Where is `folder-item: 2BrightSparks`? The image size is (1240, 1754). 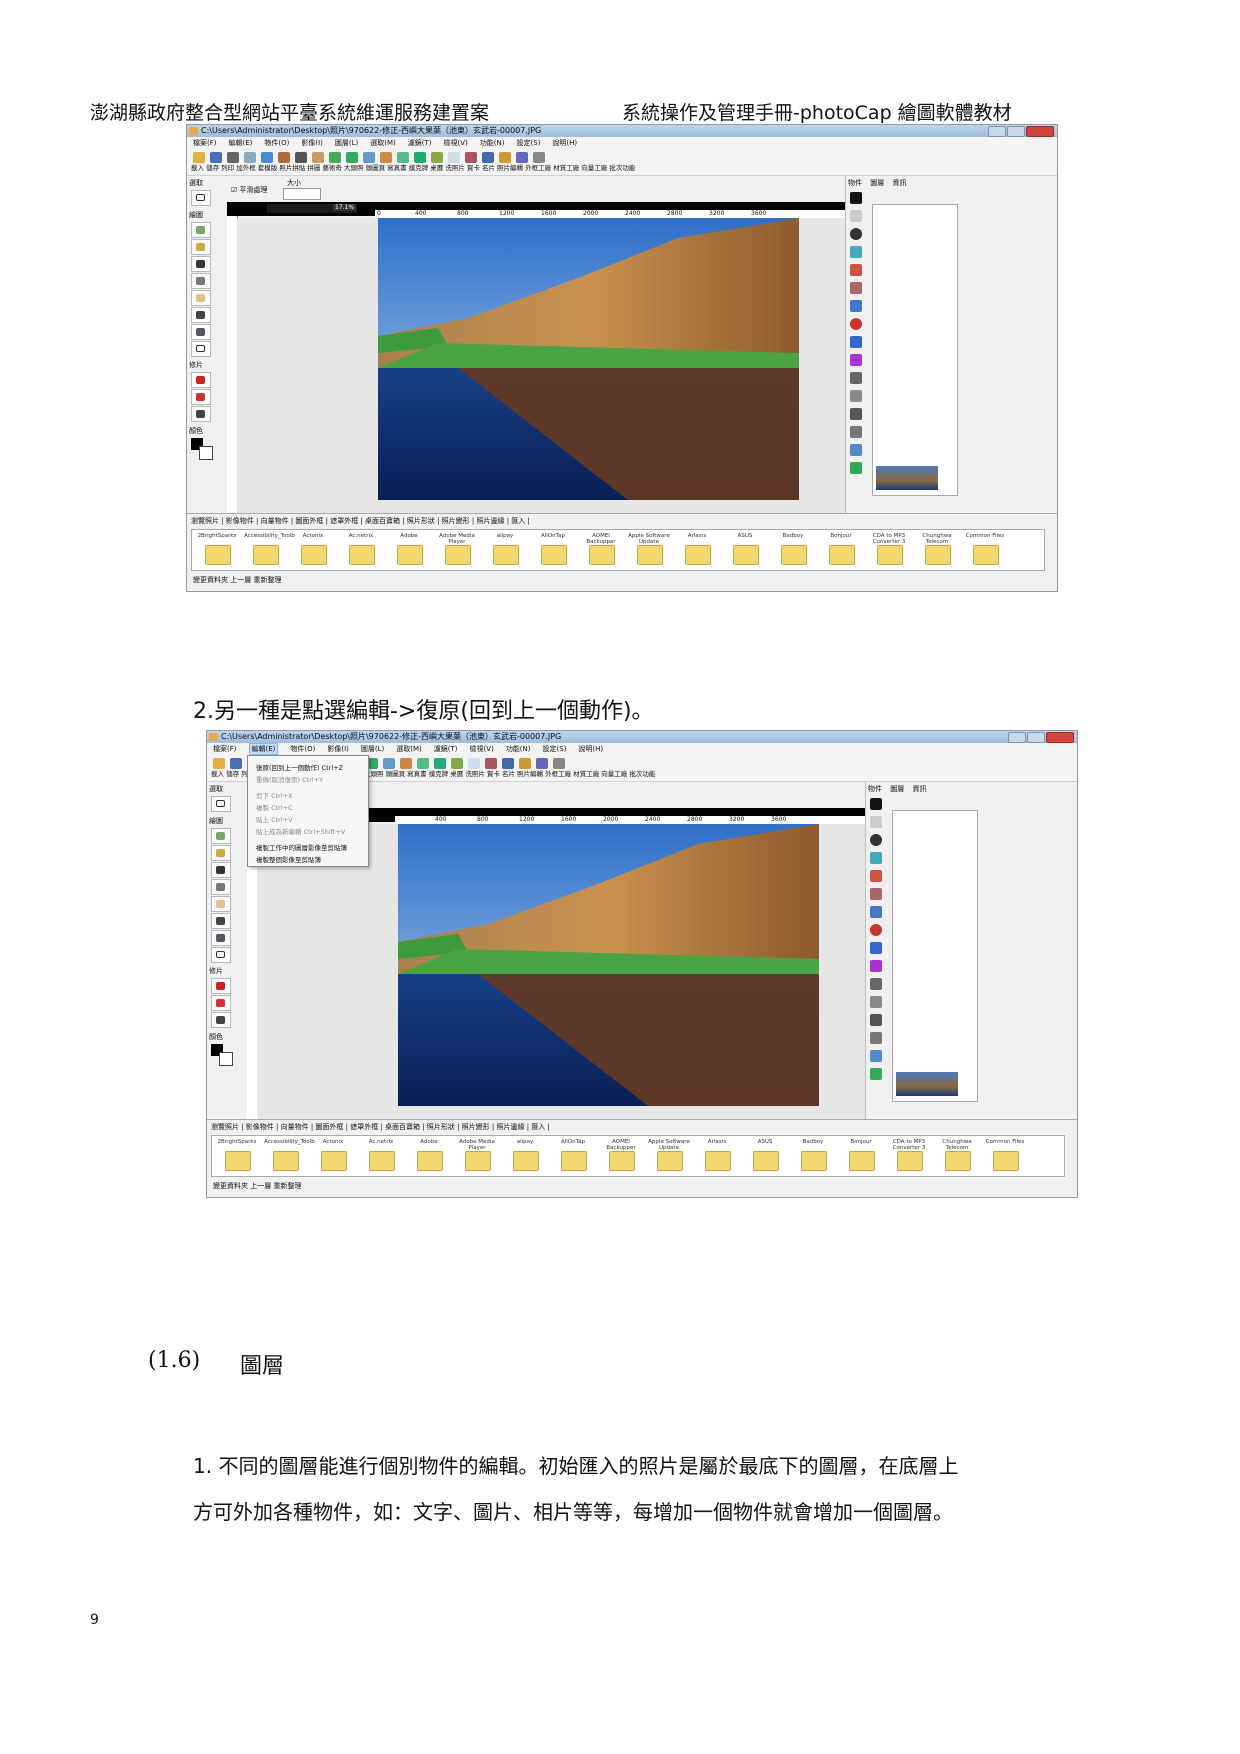
folder-item: 2BrightSparks is located at coordinates (217, 550).